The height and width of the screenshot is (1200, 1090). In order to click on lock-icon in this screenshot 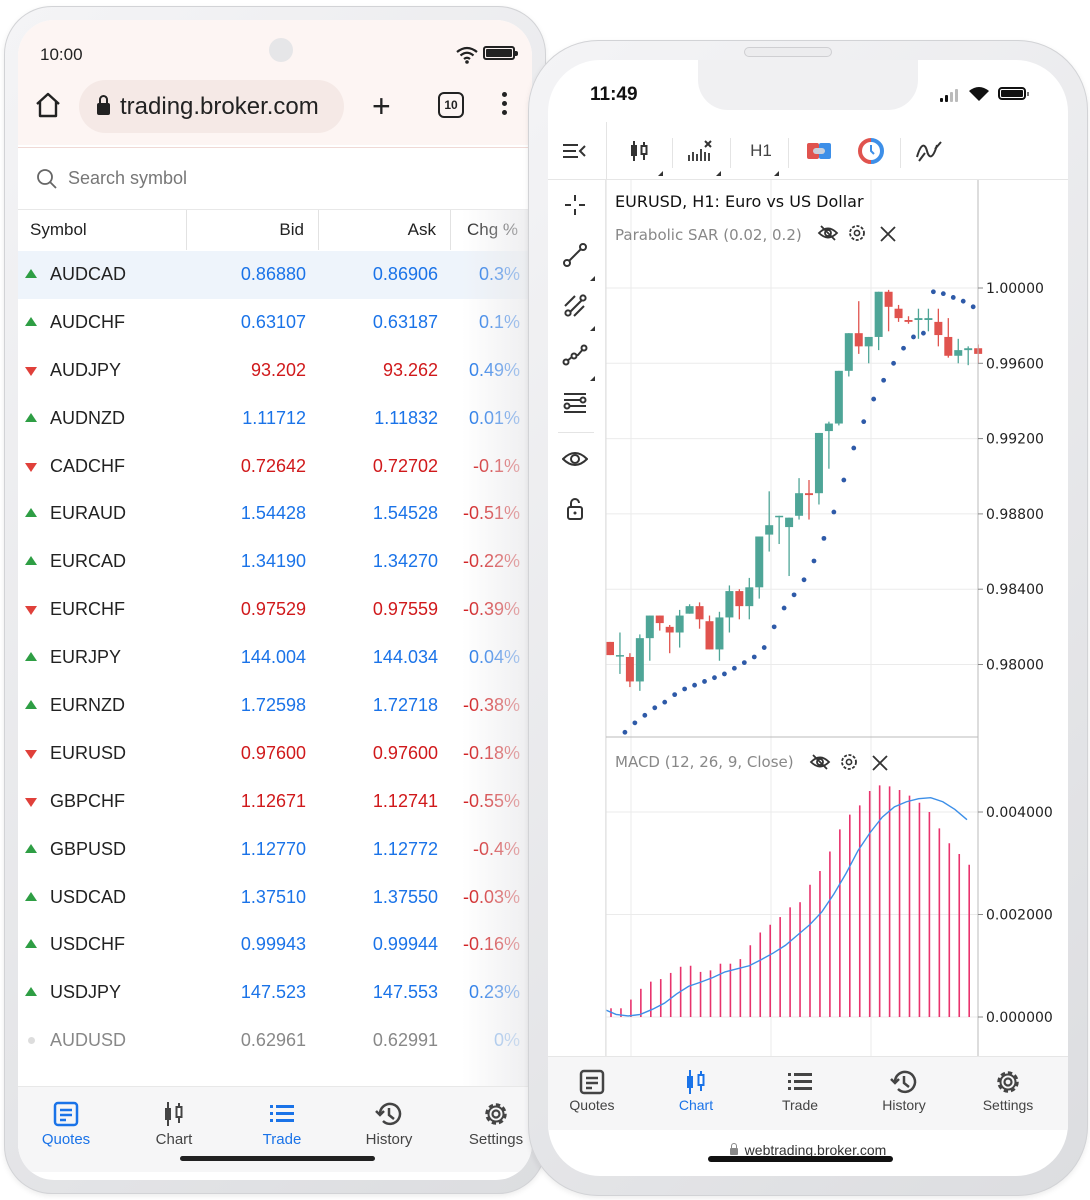, I will do `click(103, 105)`.